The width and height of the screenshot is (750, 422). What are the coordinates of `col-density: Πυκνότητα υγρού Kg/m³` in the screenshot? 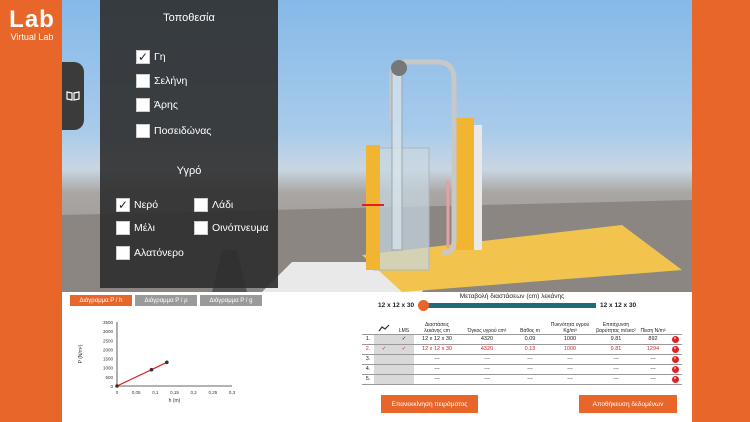 It's located at (570, 326).